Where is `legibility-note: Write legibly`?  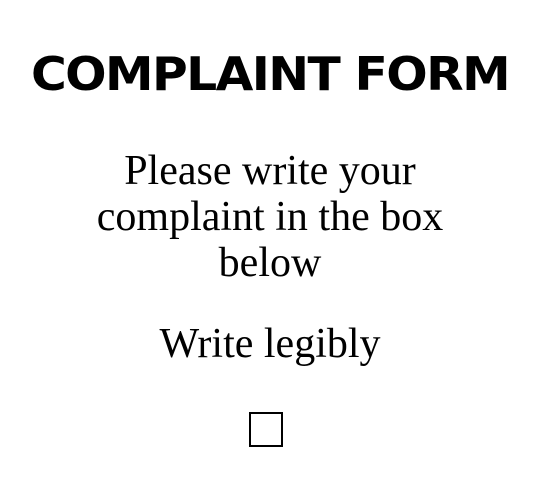
legibility-note: Write legibly is located at coordinates (270, 344).